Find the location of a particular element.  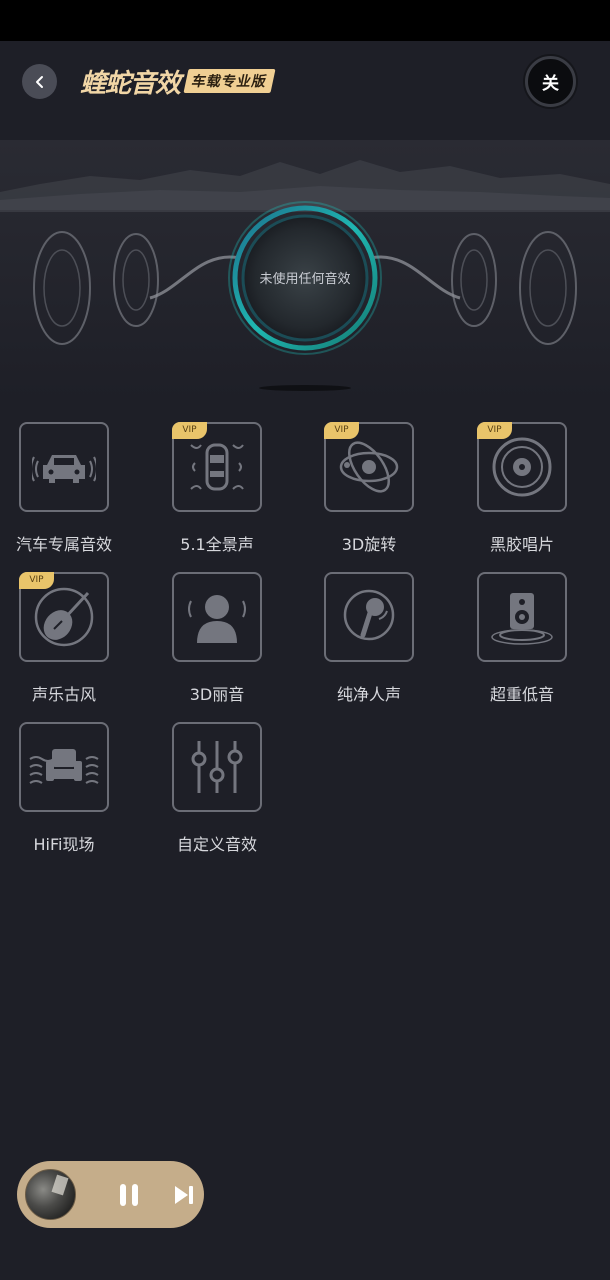

next-icon is located at coordinates (184, 1195).